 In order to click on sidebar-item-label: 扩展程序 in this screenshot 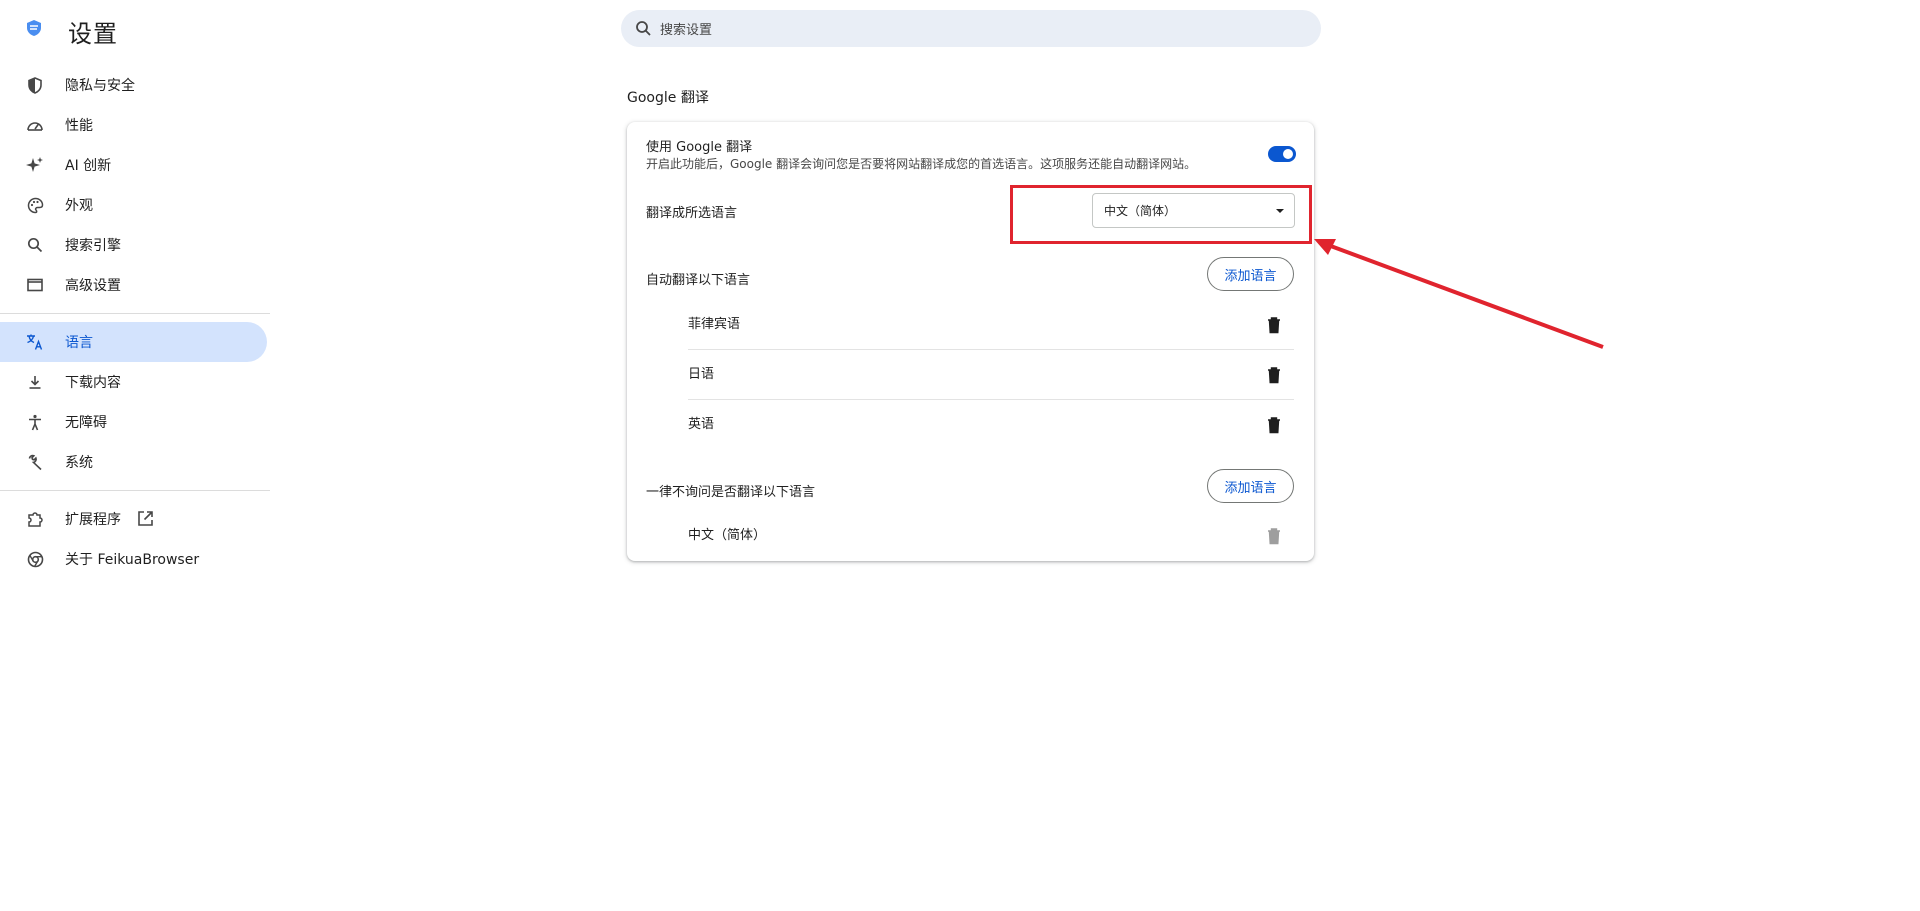, I will do `click(93, 520)`.